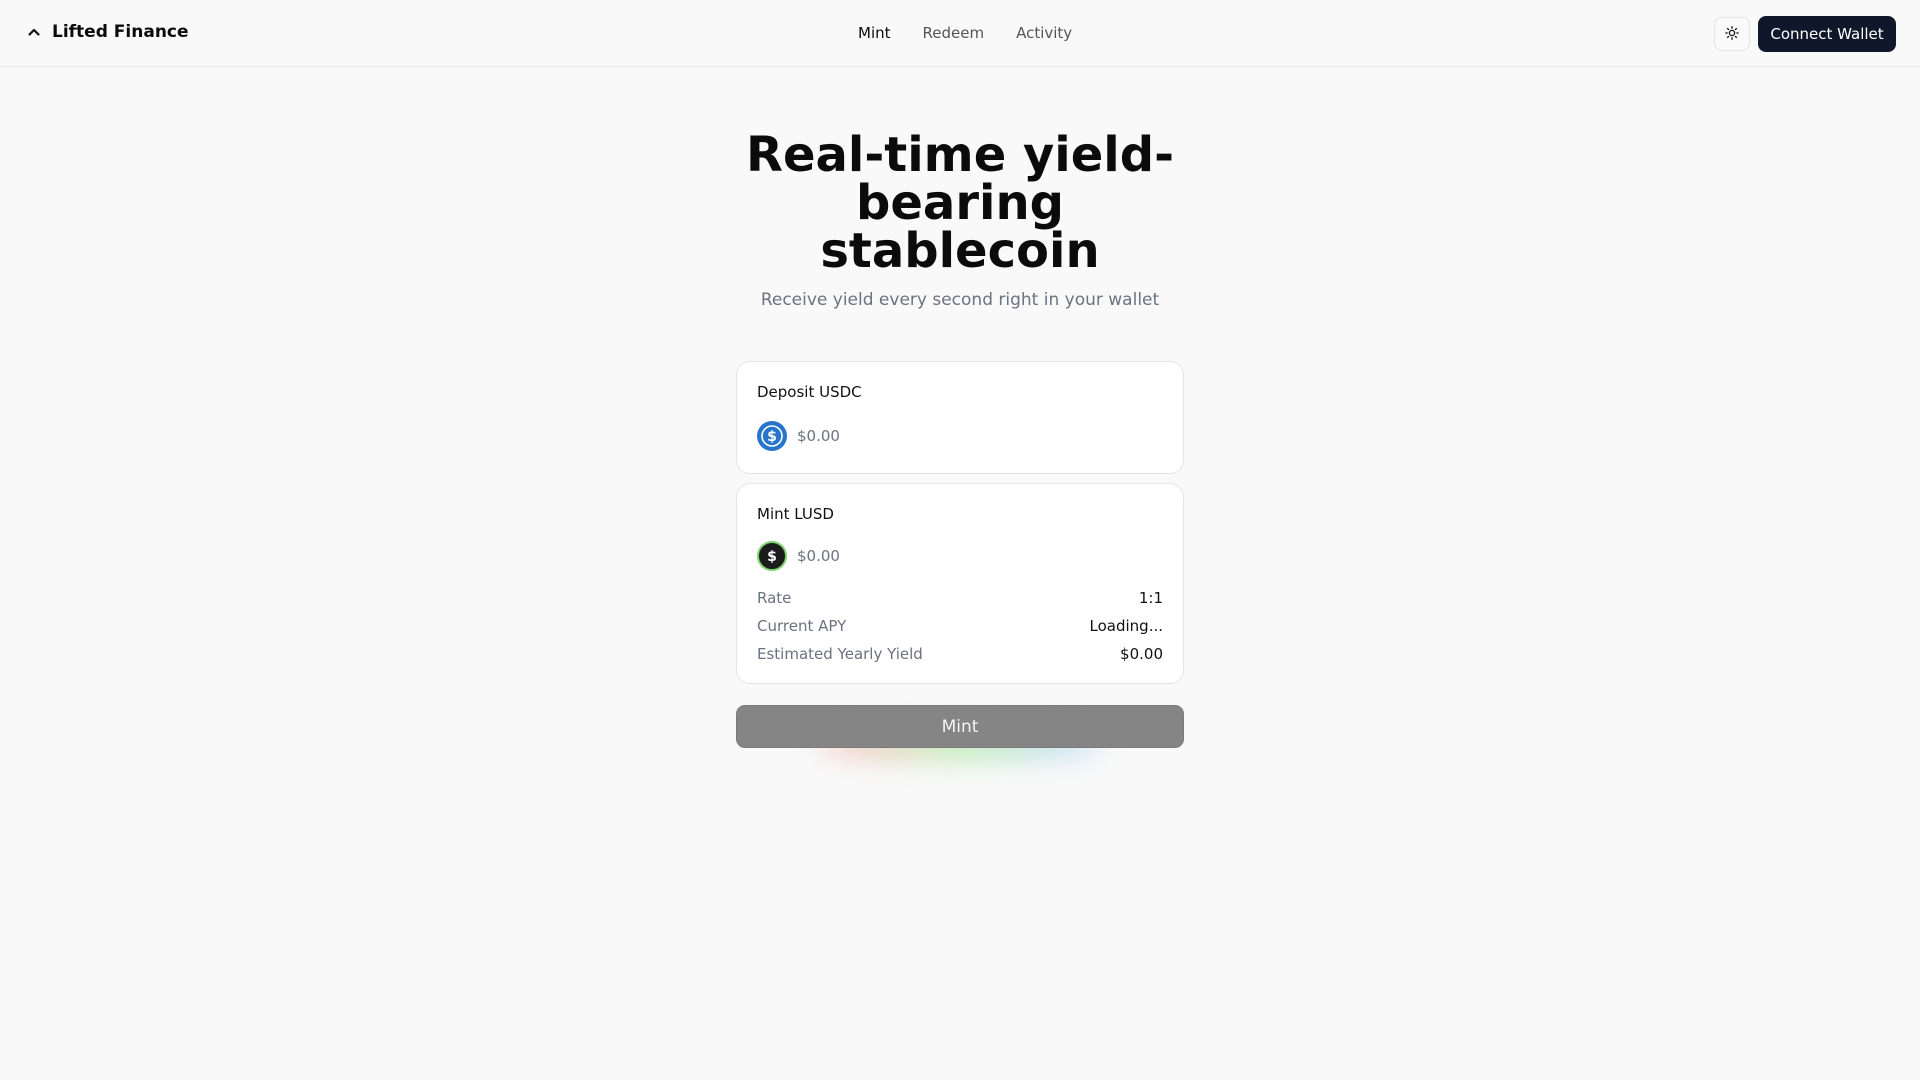 Image resolution: width=1920 pixels, height=1080 pixels. Describe the element at coordinates (774, 598) in the screenshot. I see `rate-label: Rate` at that location.